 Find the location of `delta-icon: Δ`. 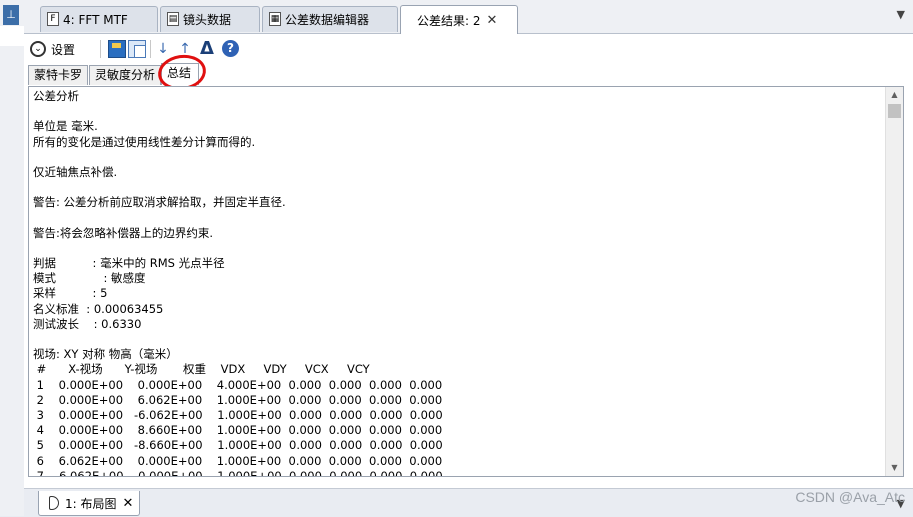

delta-icon: Δ is located at coordinates (207, 49).